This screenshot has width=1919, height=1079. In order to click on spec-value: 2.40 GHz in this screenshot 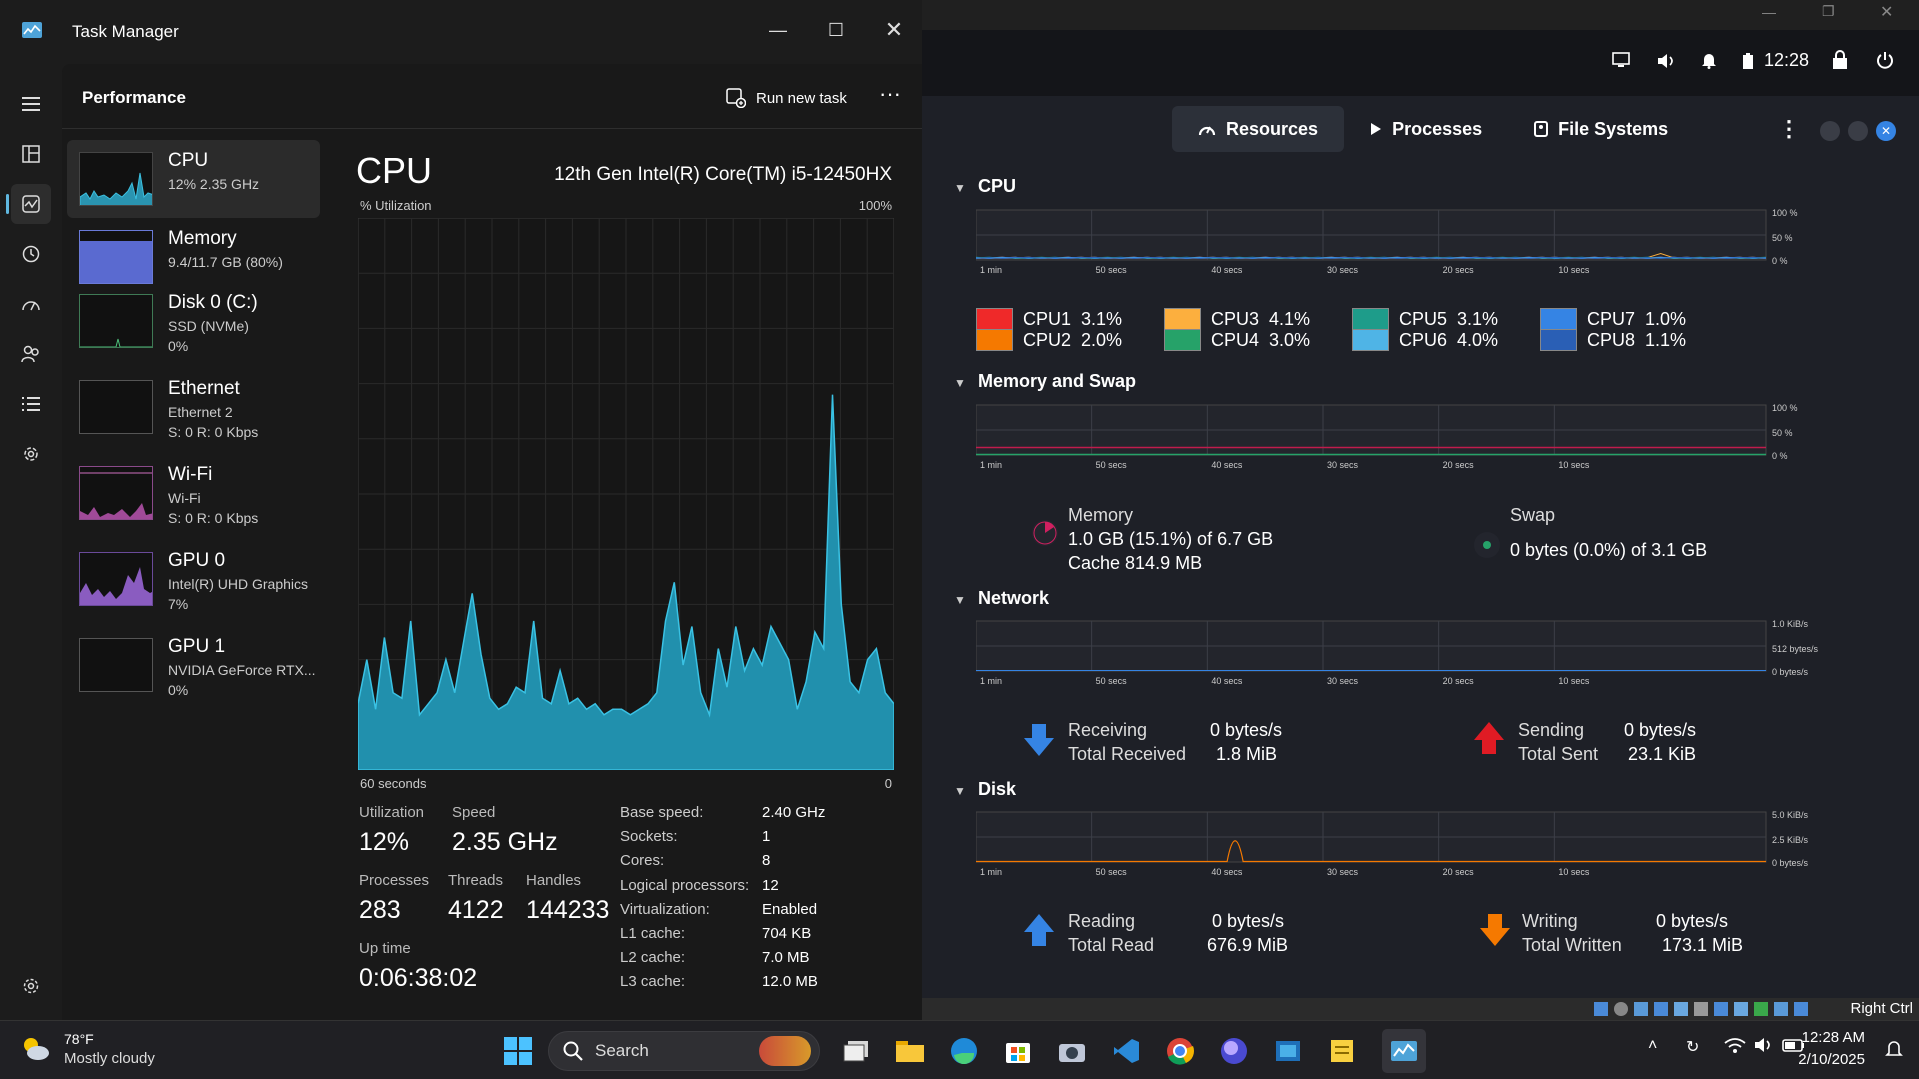, I will do `click(794, 812)`.